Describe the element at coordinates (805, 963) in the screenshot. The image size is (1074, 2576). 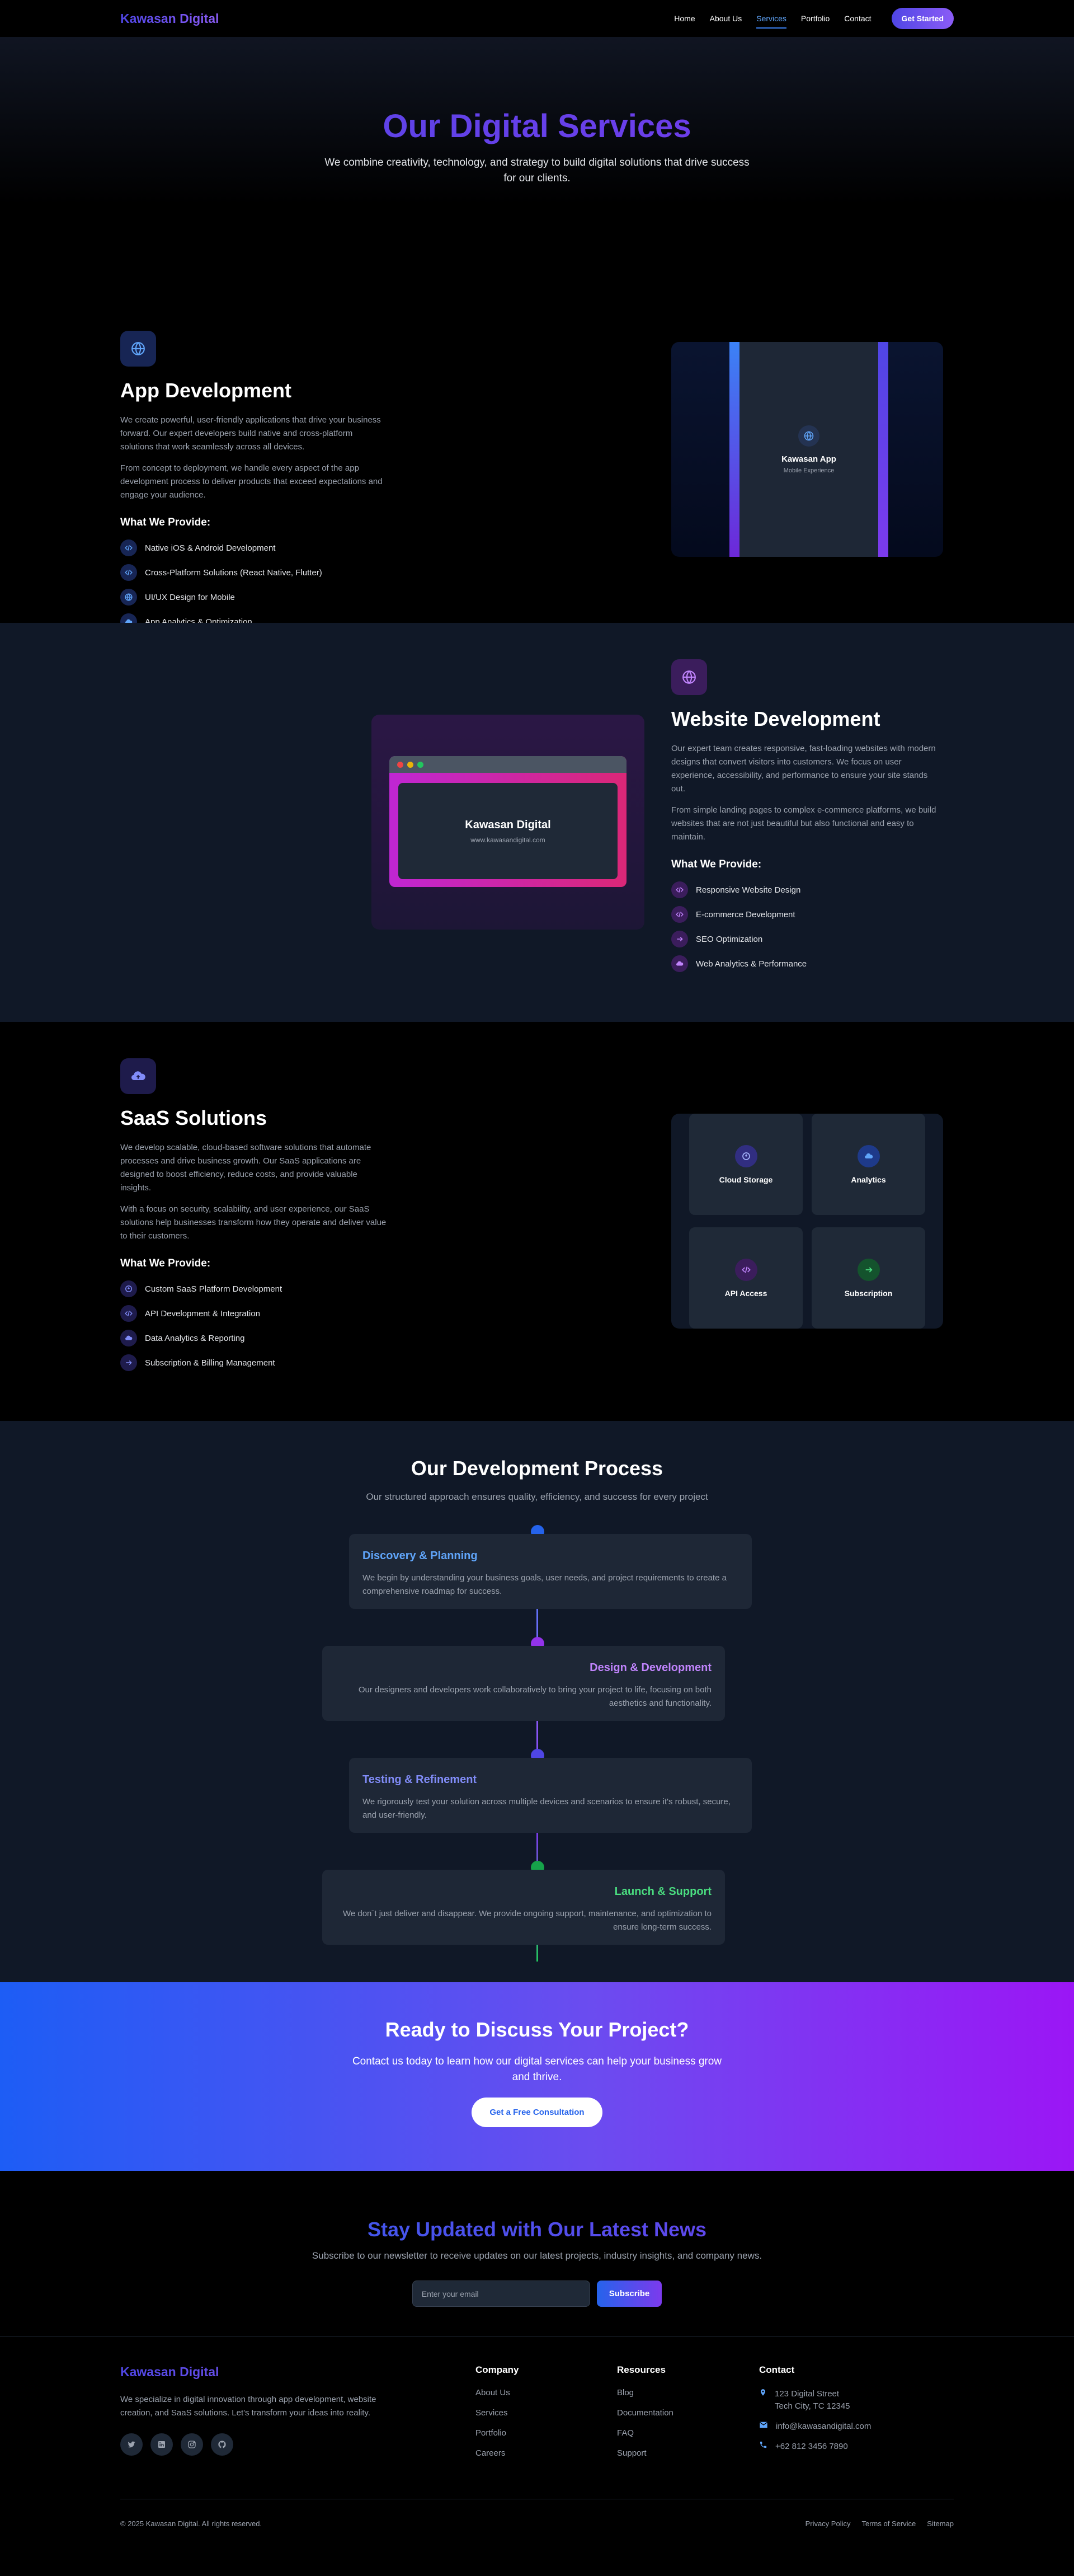
I see `list-item: Web Analytics & Performance` at that location.